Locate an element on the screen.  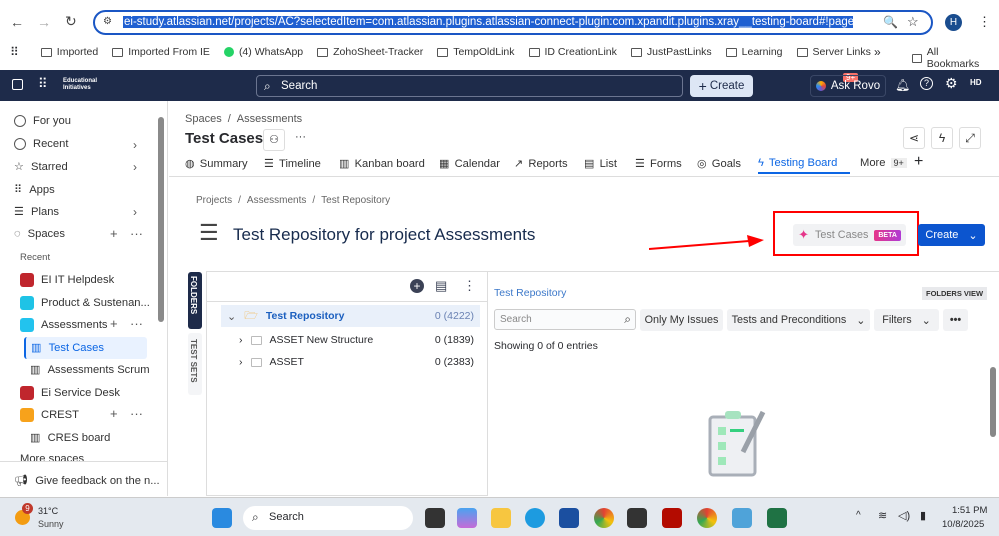
sidebar-item-for-you: For you is located at coordinates (42, 121).